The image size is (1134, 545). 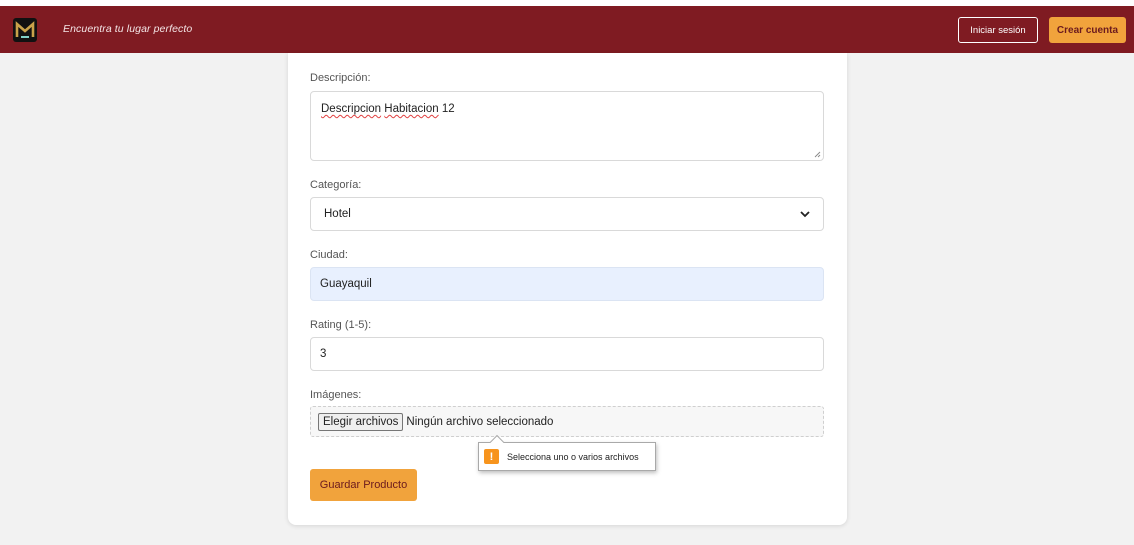 What do you see at coordinates (323, 354) in the screenshot?
I see `rating-value: 3` at bounding box center [323, 354].